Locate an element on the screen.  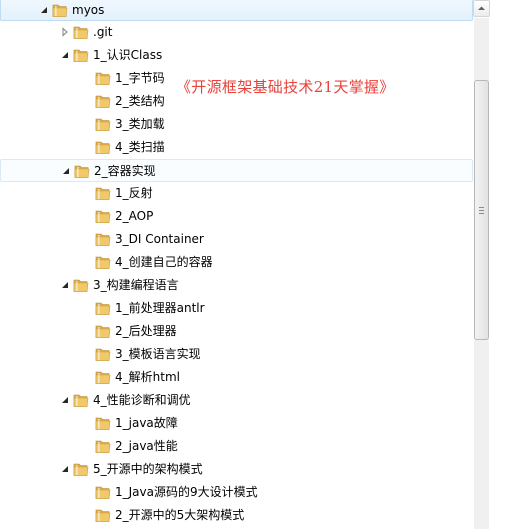
tree-item-label: 1_java故障 is located at coordinates (146, 423).